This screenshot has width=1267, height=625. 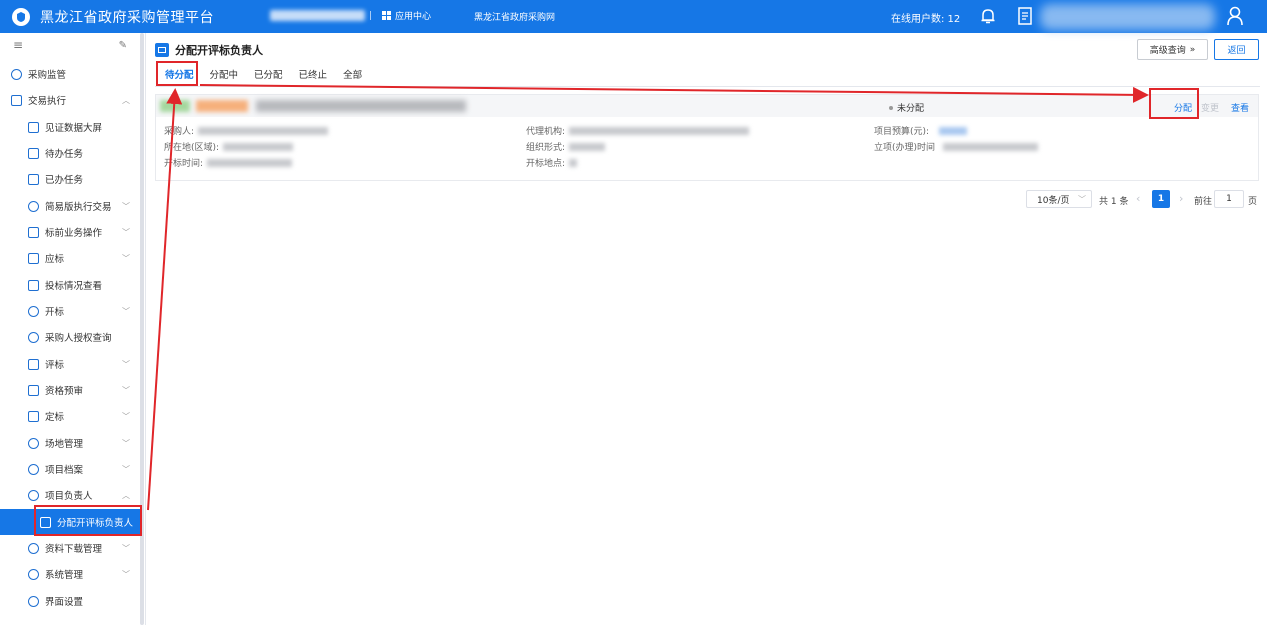 What do you see at coordinates (1236, 49) in the screenshot?
I see `back-button: 返回` at bounding box center [1236, 49].